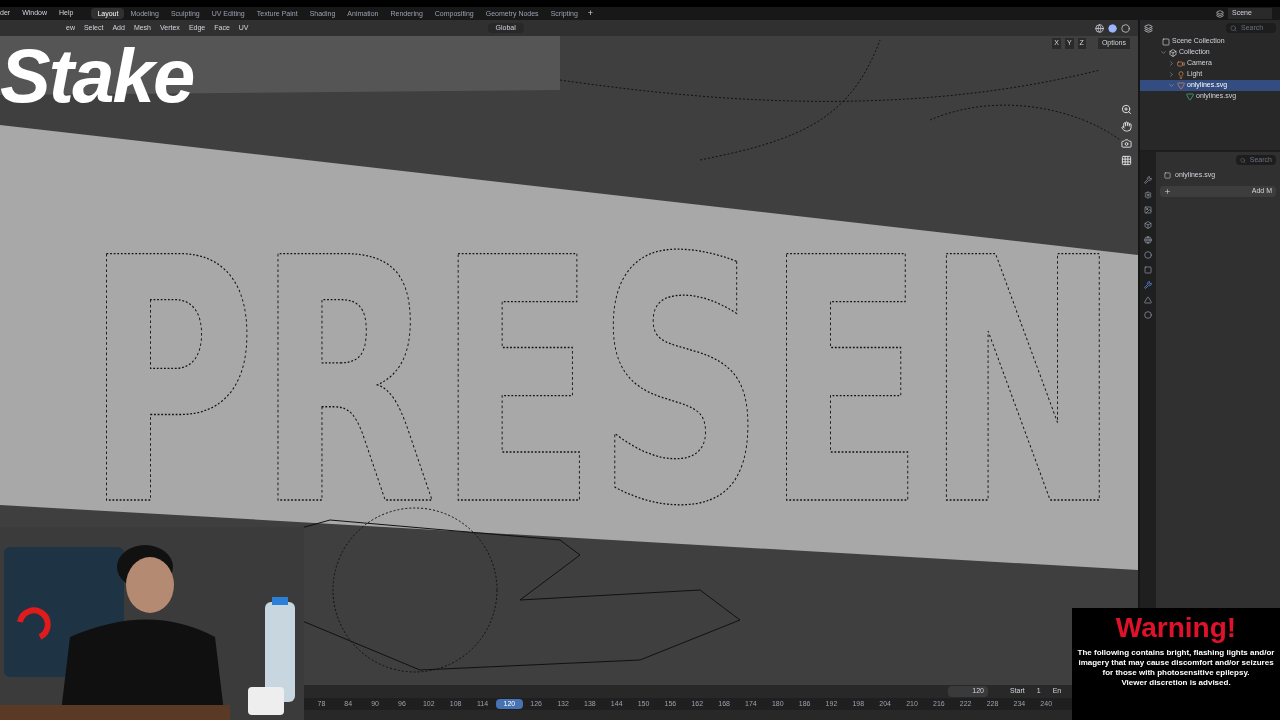  What do you see at coordinates (1126, 160) in the screenshot?
I see `grid-icon` at bounding box center [1126, 160].